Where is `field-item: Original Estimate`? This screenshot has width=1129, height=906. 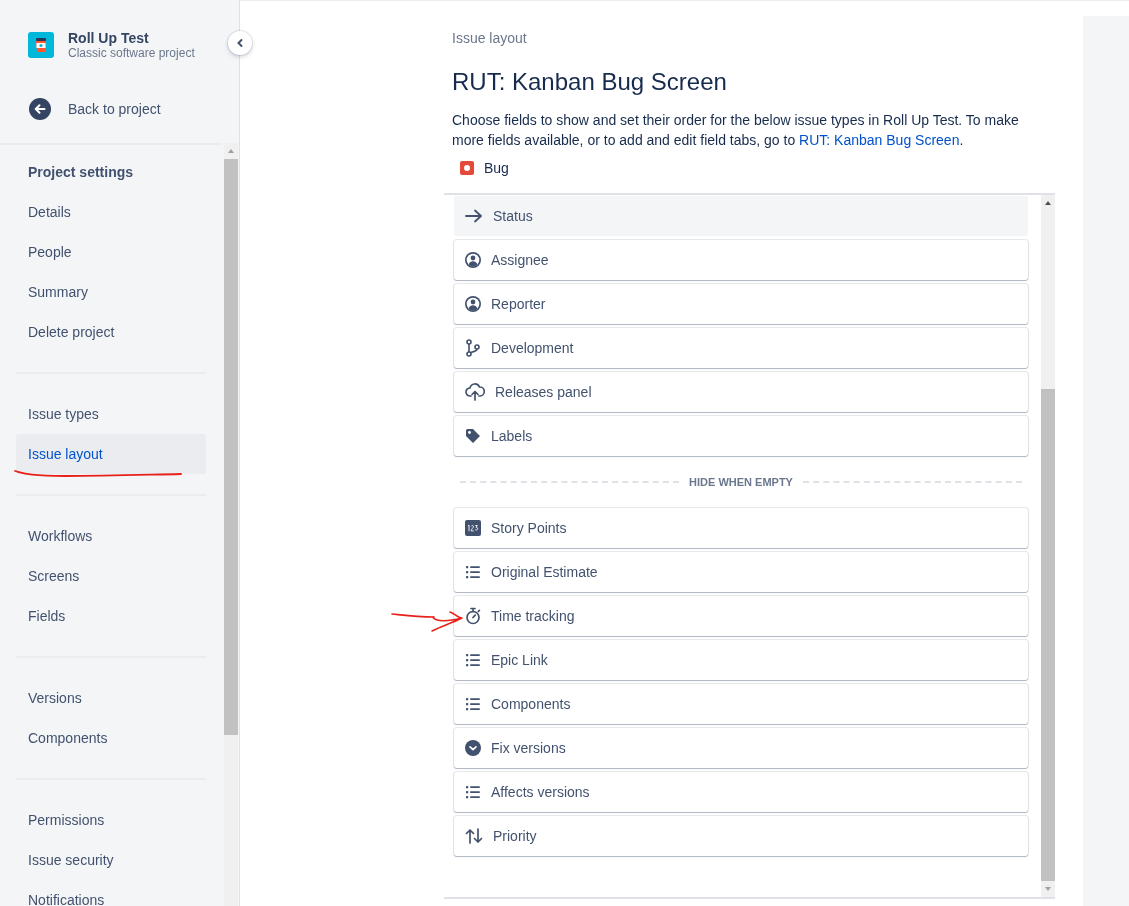 field-item: Original Estimate is located at coordinates (741, 572).